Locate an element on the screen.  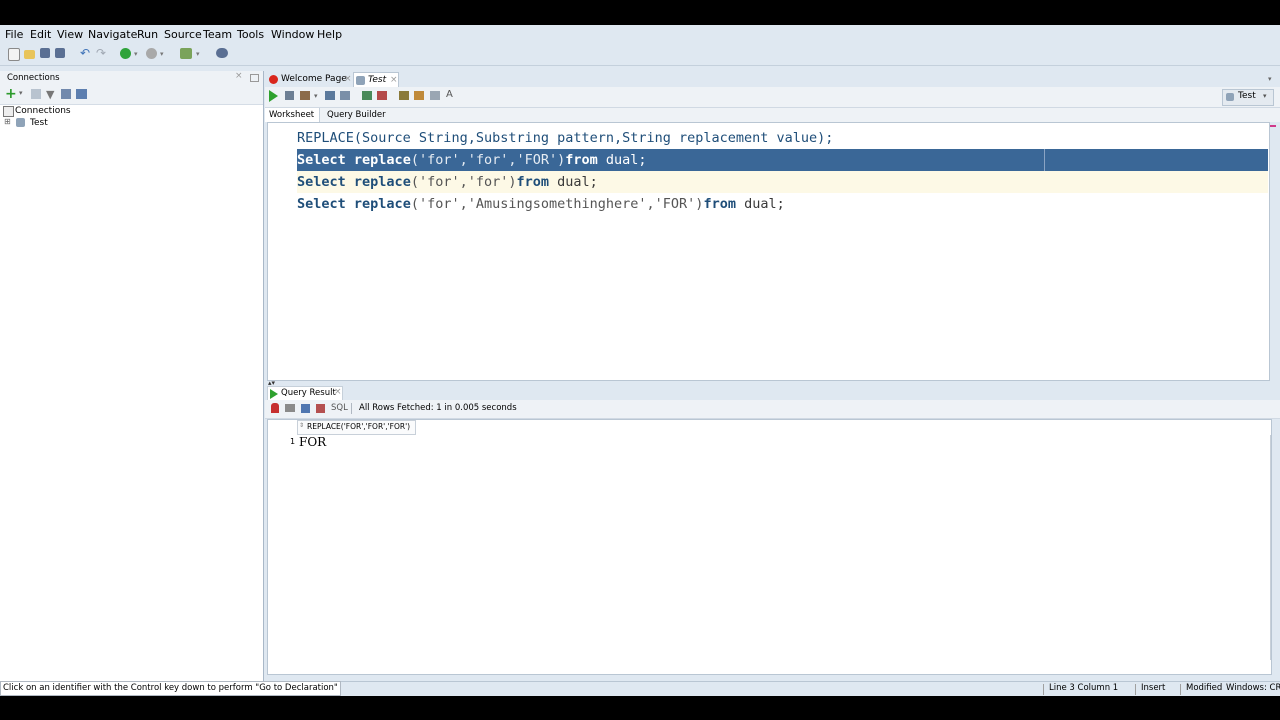
print-icon is located at coordinates (290, 408).